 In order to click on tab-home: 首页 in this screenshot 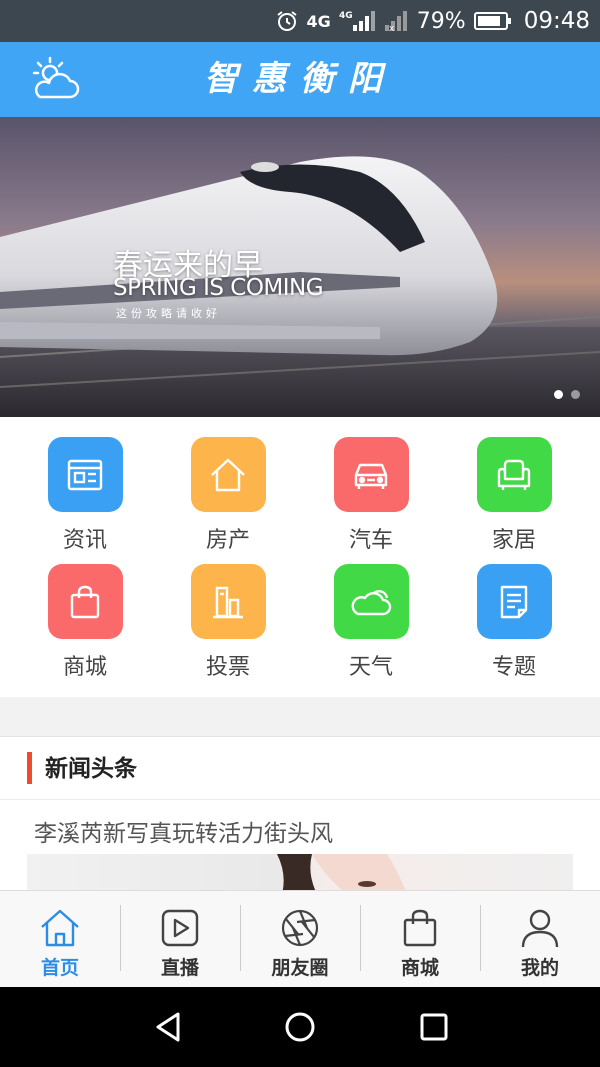, I will do `click(60, 939)`.